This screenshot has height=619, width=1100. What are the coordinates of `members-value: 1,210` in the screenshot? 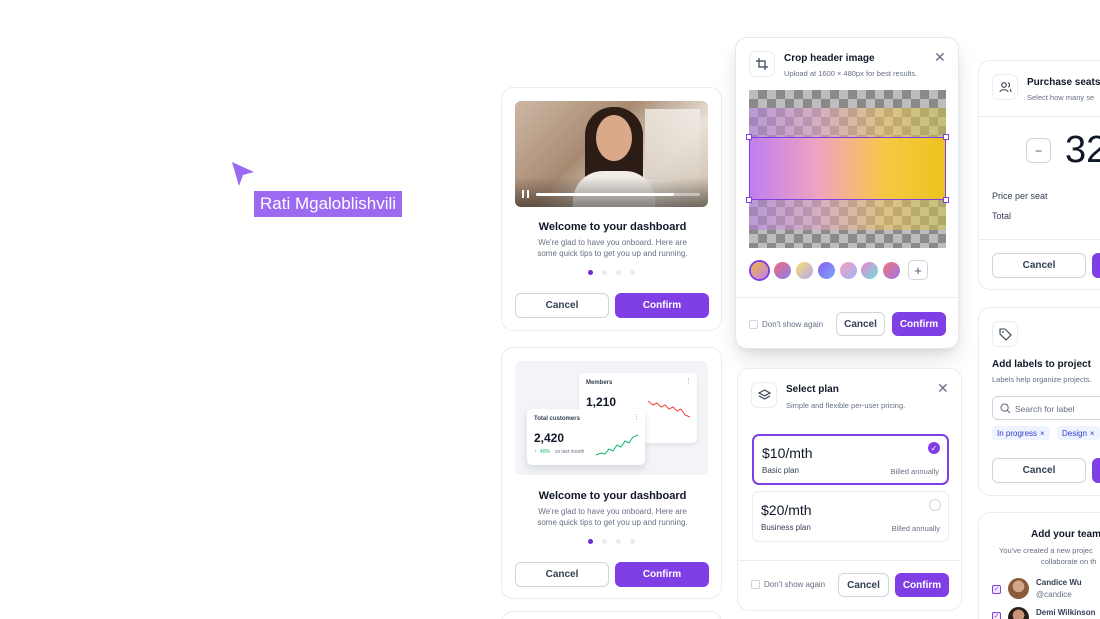 It's located at (601, 402).